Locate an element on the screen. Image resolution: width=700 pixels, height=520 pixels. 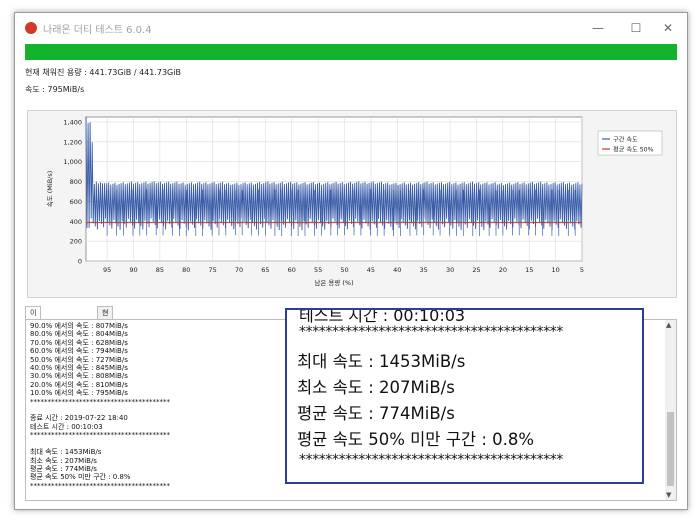
log-line: 최대 속도 : 1453MiB/s is located at coordinates (66, 452).